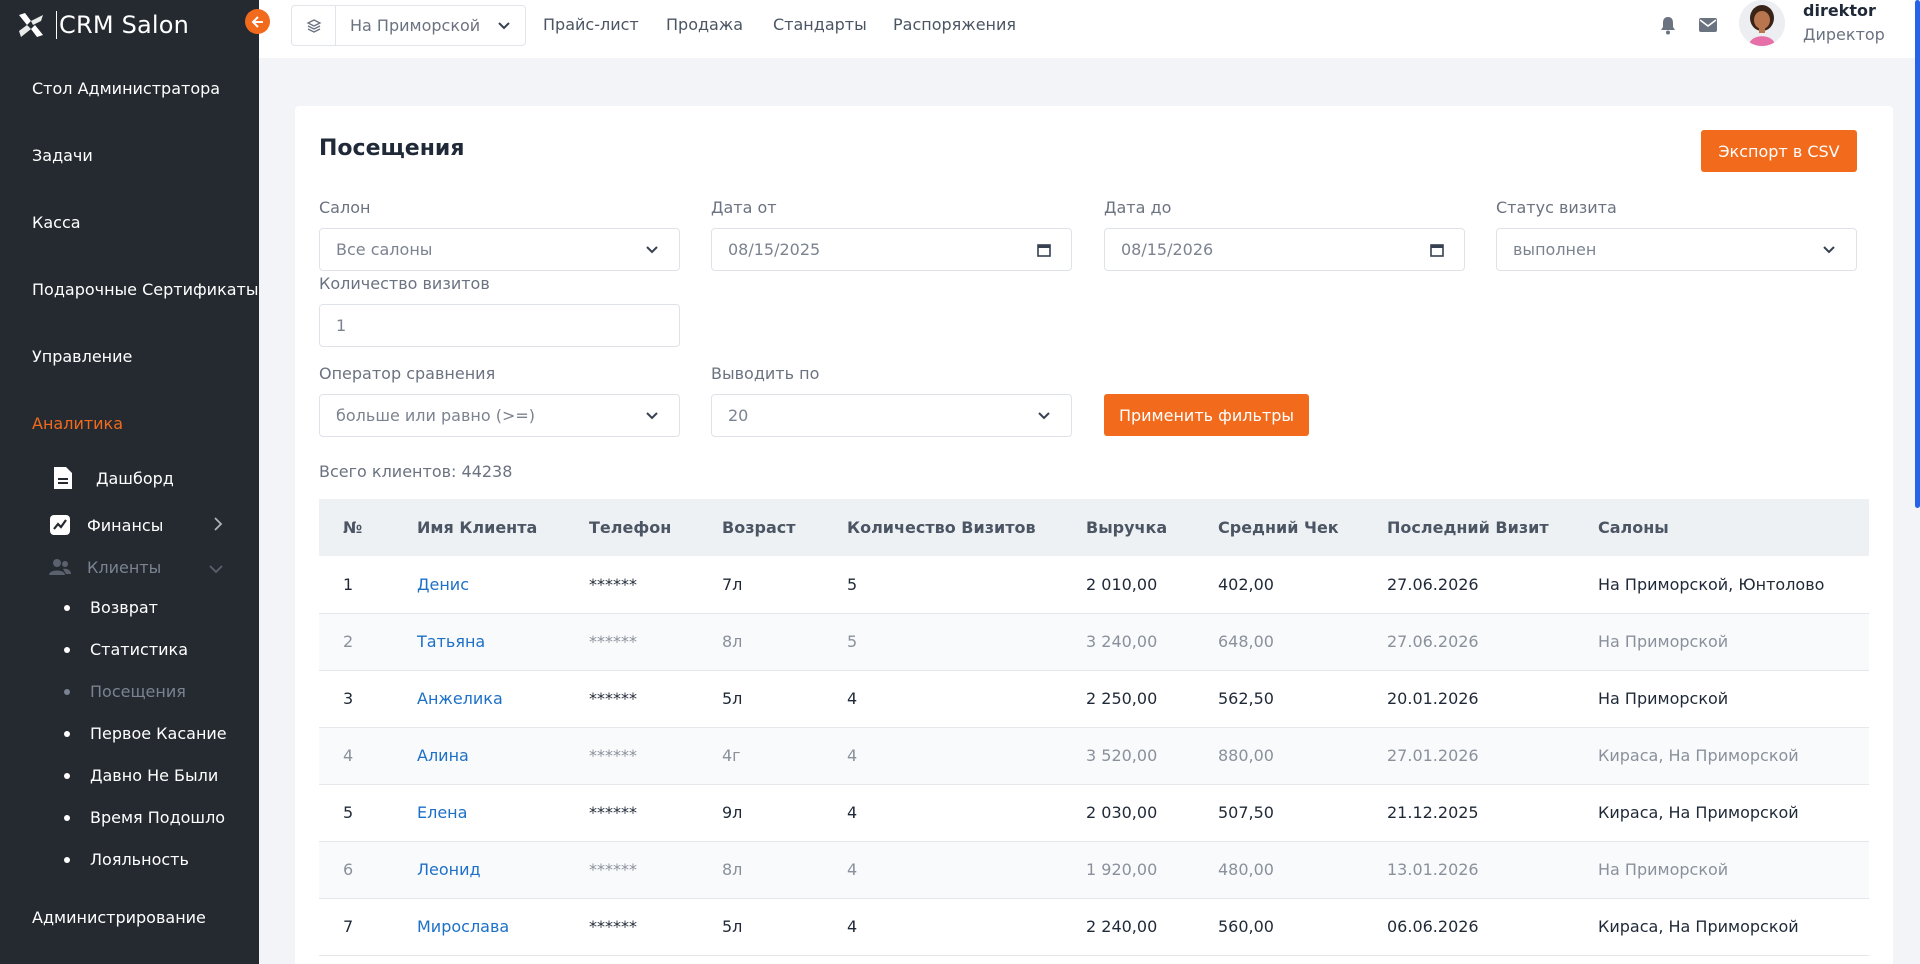 Image resolution: width=1920 pixels, height=964 pixels. What do you see at coordinates (443, 584) in the screenshot?
I see `client-link: Денис` at bounding box center [443, 584].